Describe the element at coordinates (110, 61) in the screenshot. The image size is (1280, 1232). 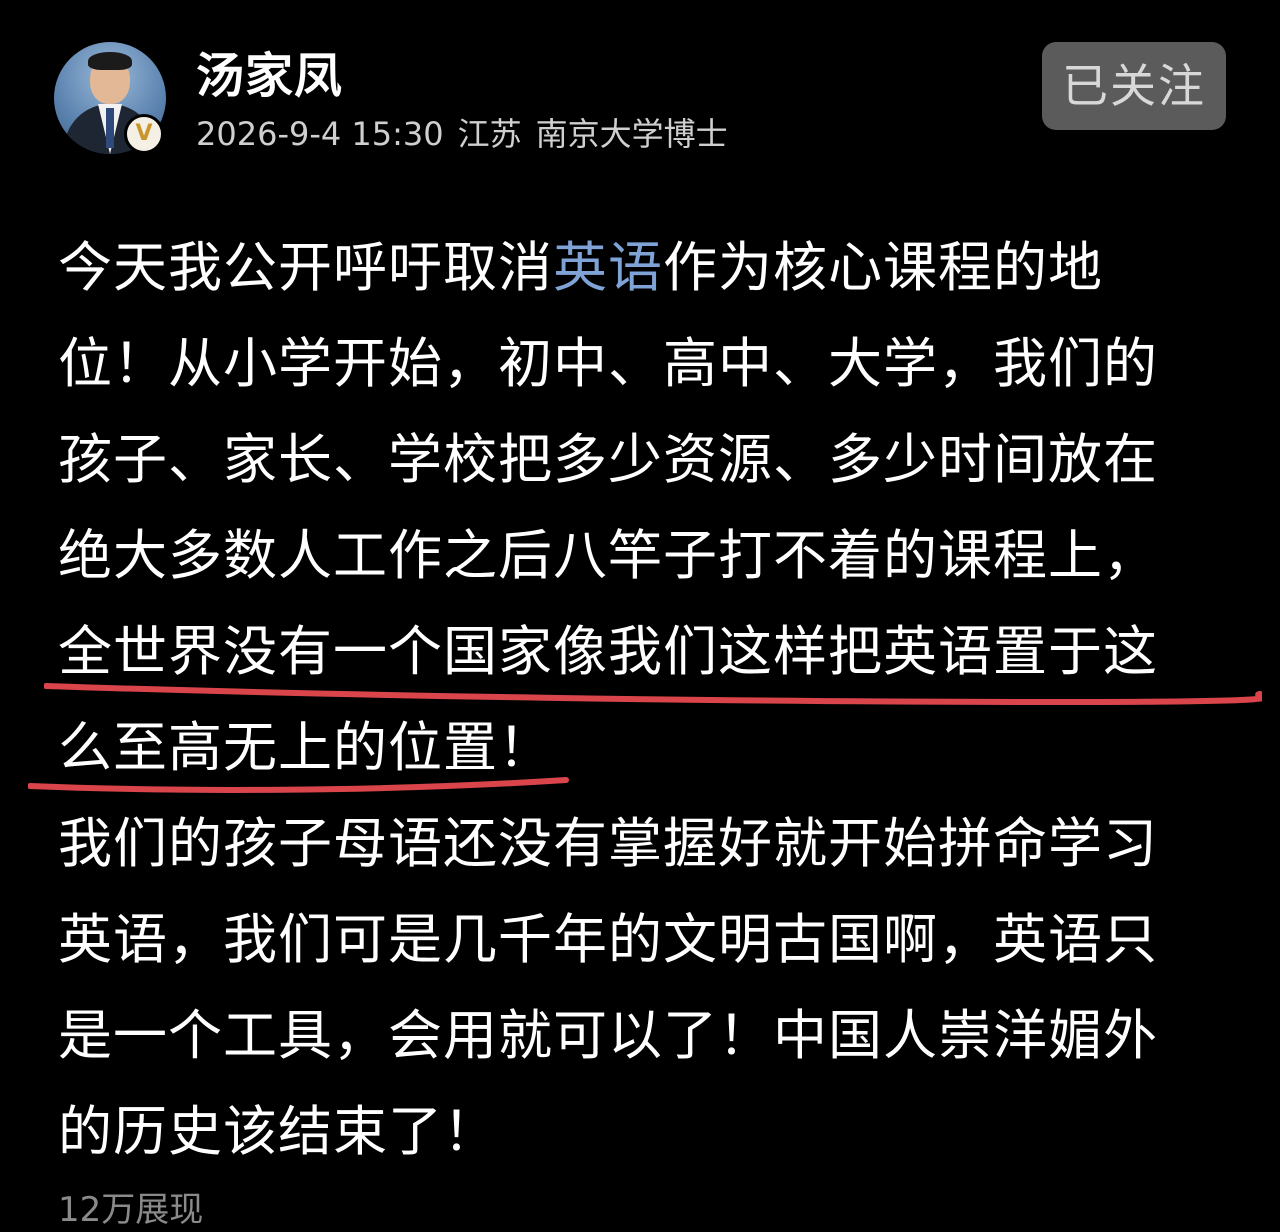
I see `avatar-hair` at that location.